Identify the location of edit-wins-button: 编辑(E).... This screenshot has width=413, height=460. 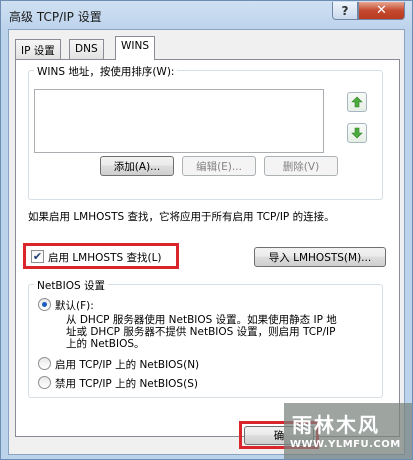
(219, 166).